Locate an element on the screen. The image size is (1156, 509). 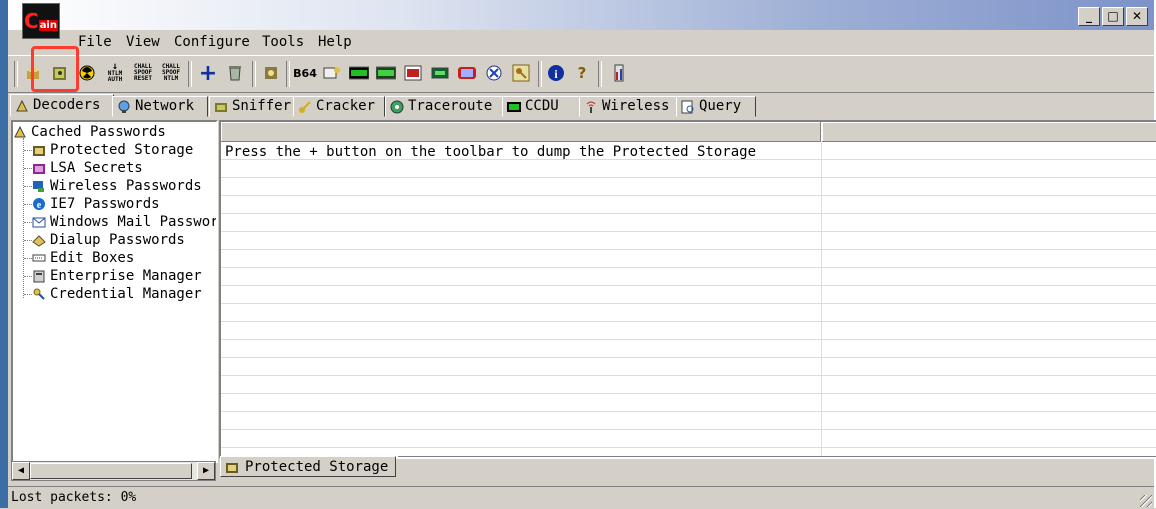
globe-icon is located at coordinates (397, 106).